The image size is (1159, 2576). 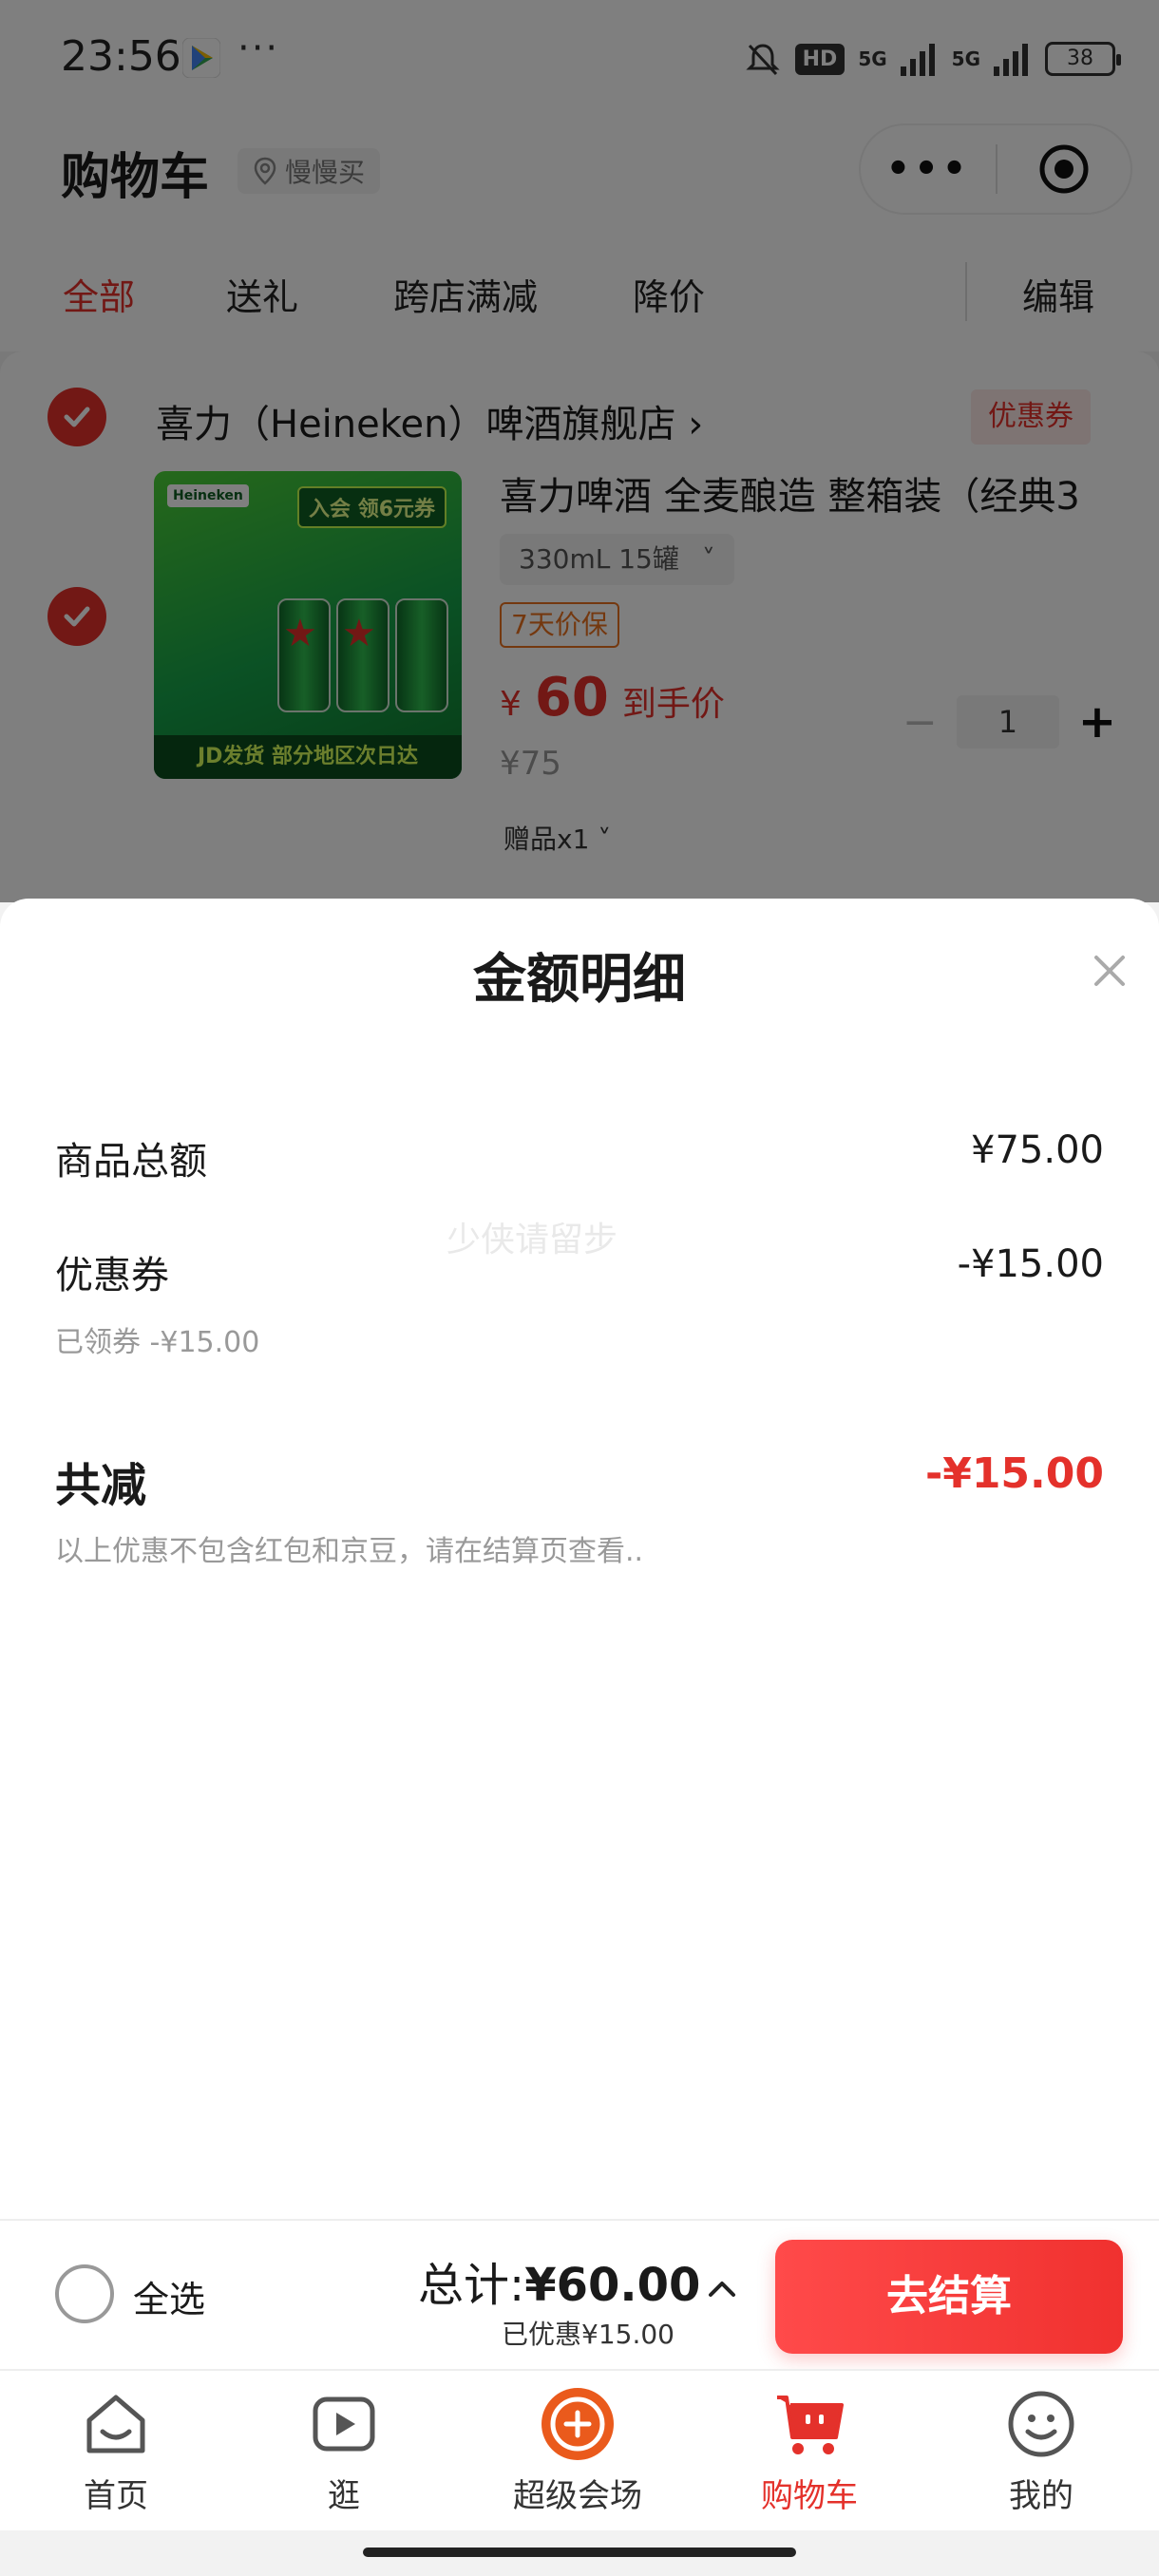 What do you see at coordinates (169, 2296) in the screenshot?
I see `select-all-label: 全选` at bounding box center [169, 2296].